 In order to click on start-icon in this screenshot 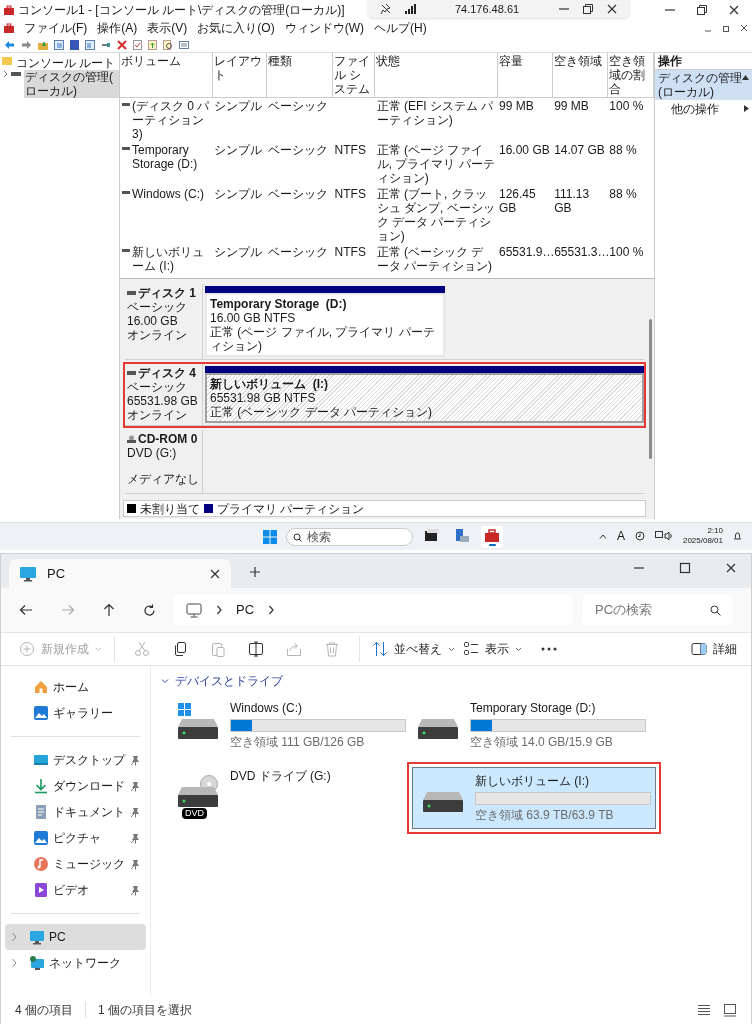, I will do `click(270, 537)`.